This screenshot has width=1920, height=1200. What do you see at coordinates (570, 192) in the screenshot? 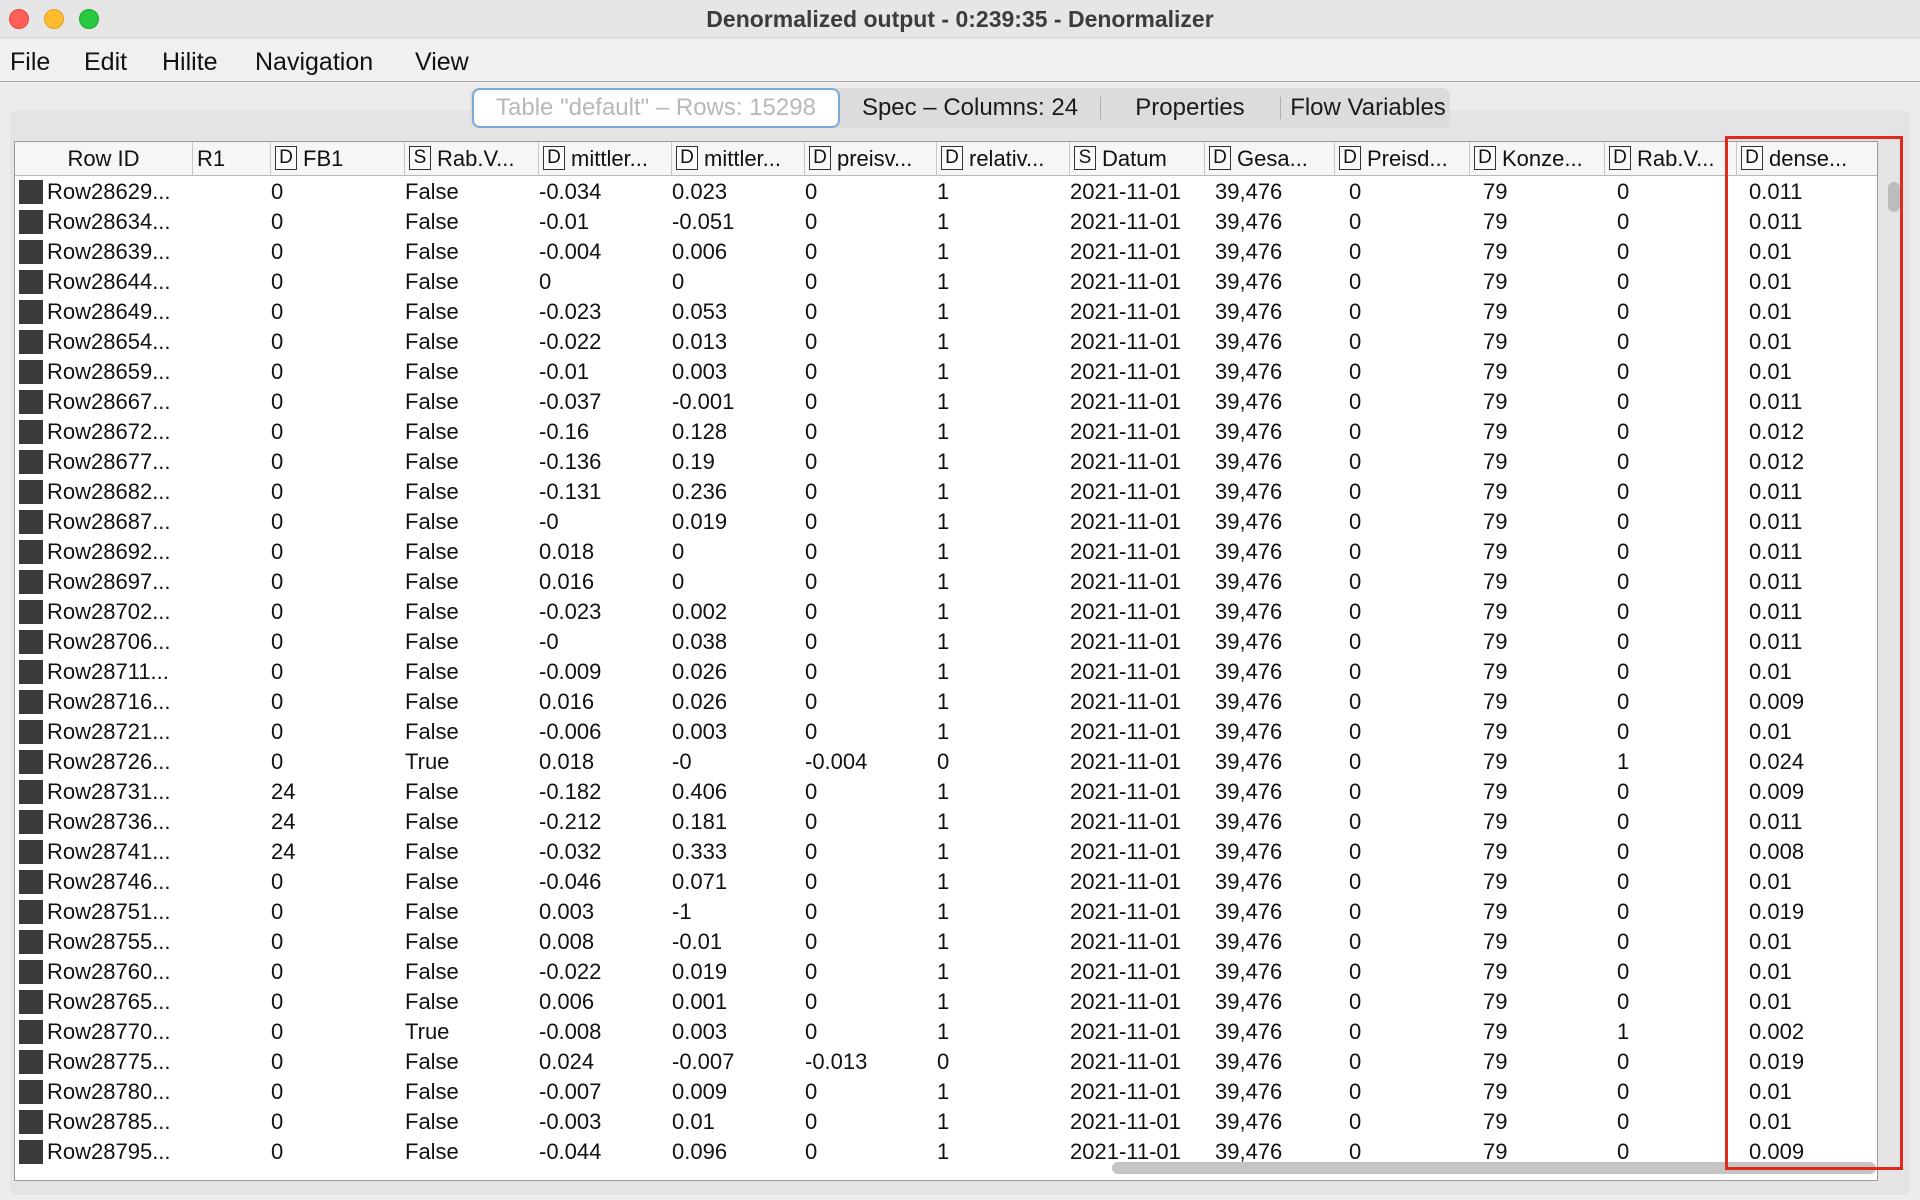
I see `table-cell: -0.034` at bounding box center [570, 192].